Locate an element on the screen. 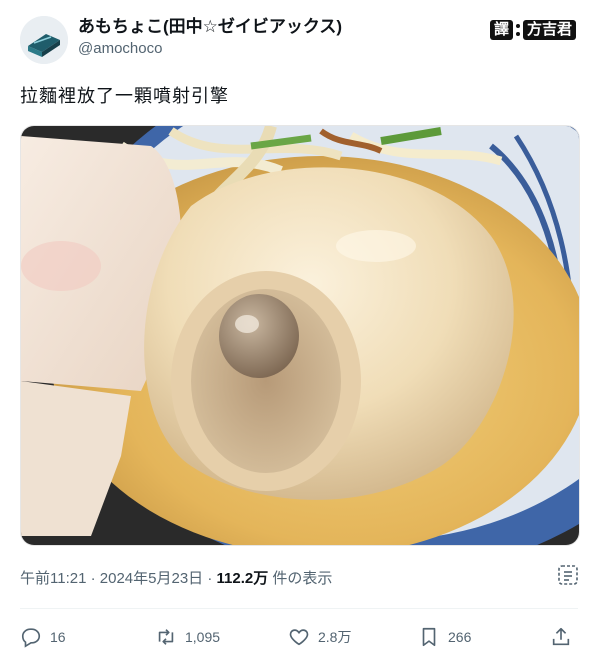 The image size is (598, 667). tweet-meta: 午前11:21 · 2024年5月23日 · 112.2万 件の表示 is located at coordinates (176, 577).